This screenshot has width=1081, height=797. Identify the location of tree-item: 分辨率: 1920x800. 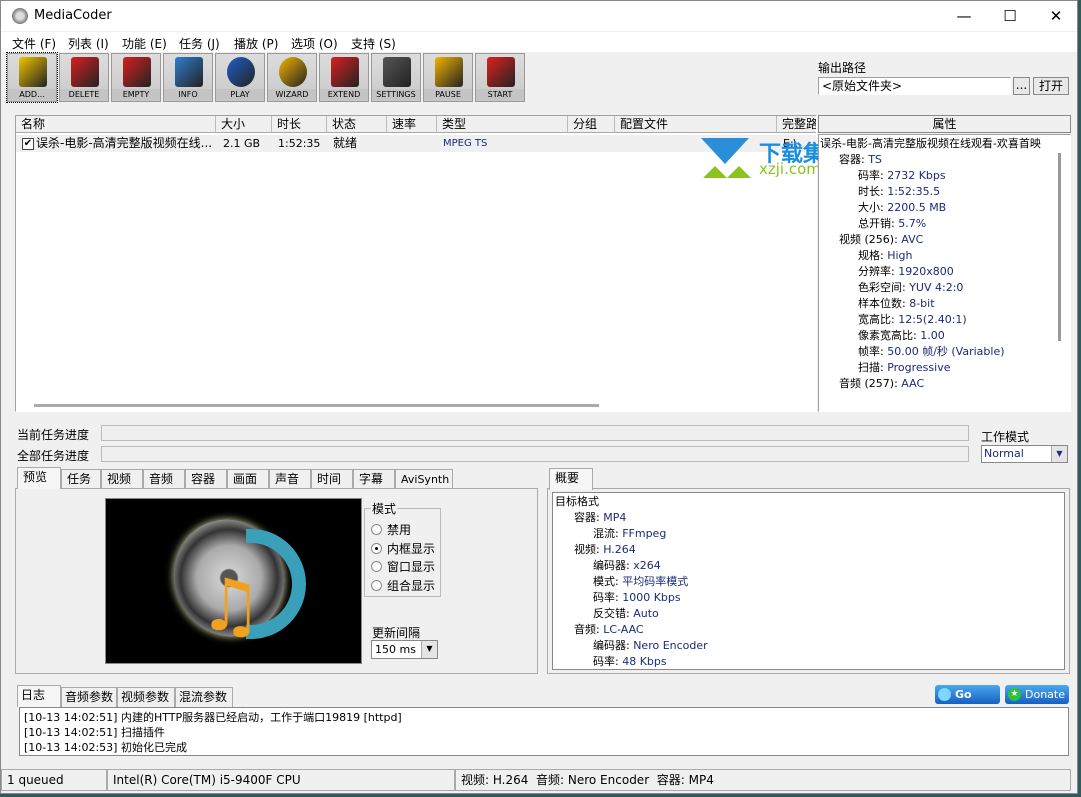
(906, 272).